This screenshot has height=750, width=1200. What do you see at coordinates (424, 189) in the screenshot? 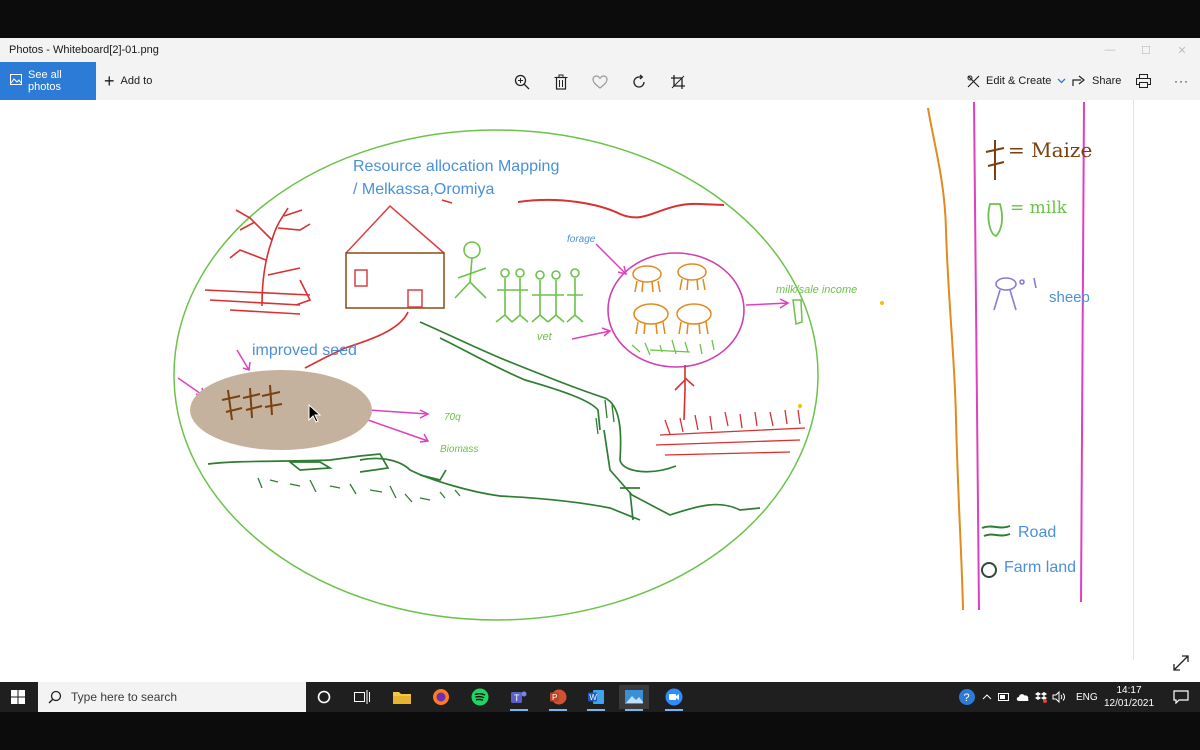
I see `map-title-line2: / Melkassa,Oromiya` at bounding box center [424, 189].